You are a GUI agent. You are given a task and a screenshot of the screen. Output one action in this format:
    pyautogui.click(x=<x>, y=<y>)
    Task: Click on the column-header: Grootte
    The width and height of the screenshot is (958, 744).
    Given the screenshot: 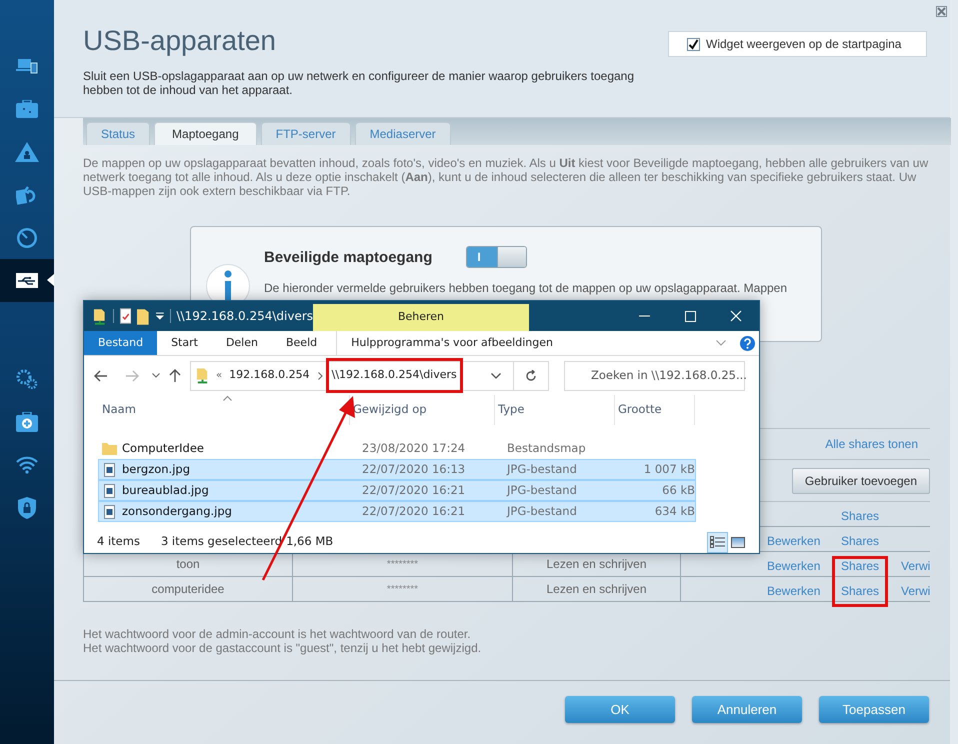 What is the action you would take?
    pyautogui.click(x=640, y=410)
    